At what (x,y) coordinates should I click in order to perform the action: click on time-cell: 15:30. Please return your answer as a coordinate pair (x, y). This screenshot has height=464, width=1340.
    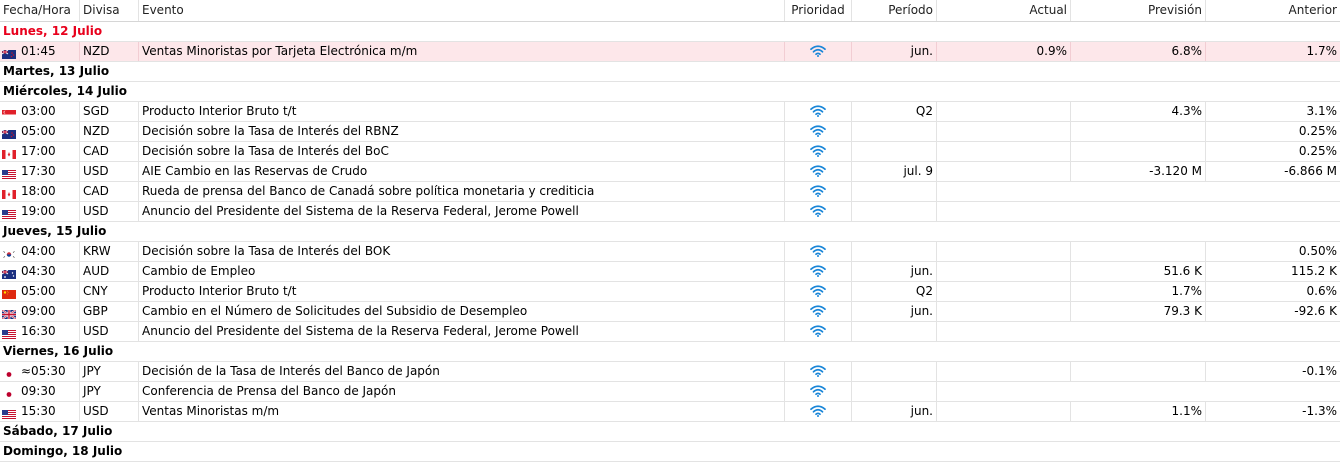
    Looking at the image, I should click on (40, 411).